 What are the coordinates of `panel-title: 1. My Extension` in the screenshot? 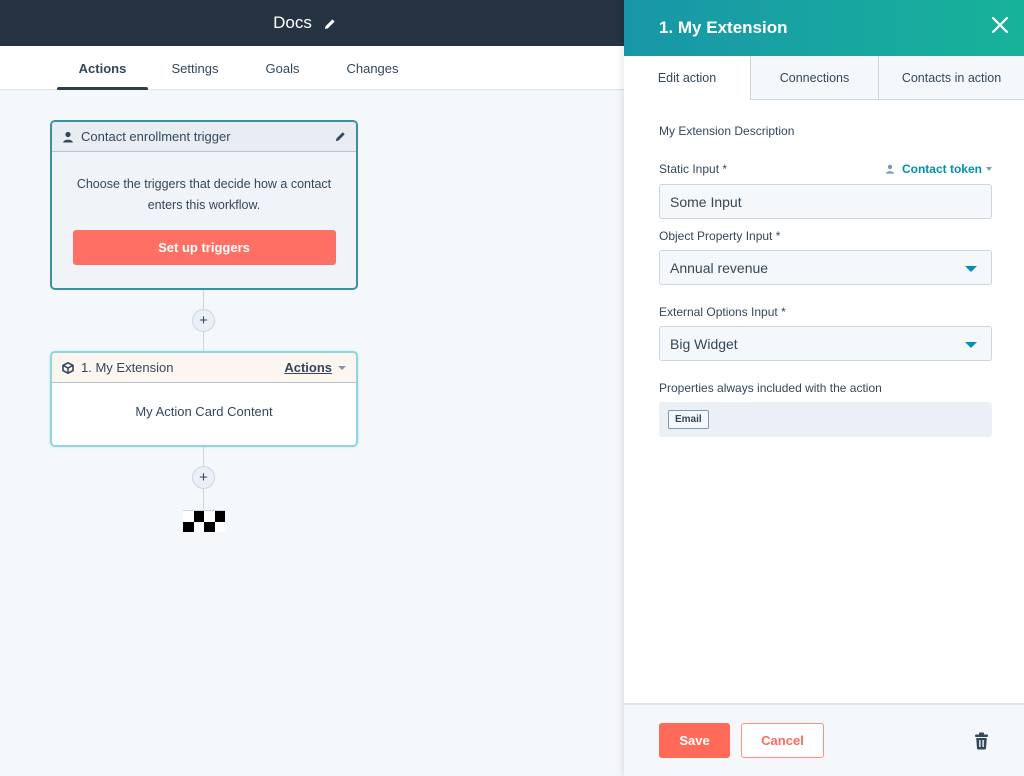 It's located at (723, 27).